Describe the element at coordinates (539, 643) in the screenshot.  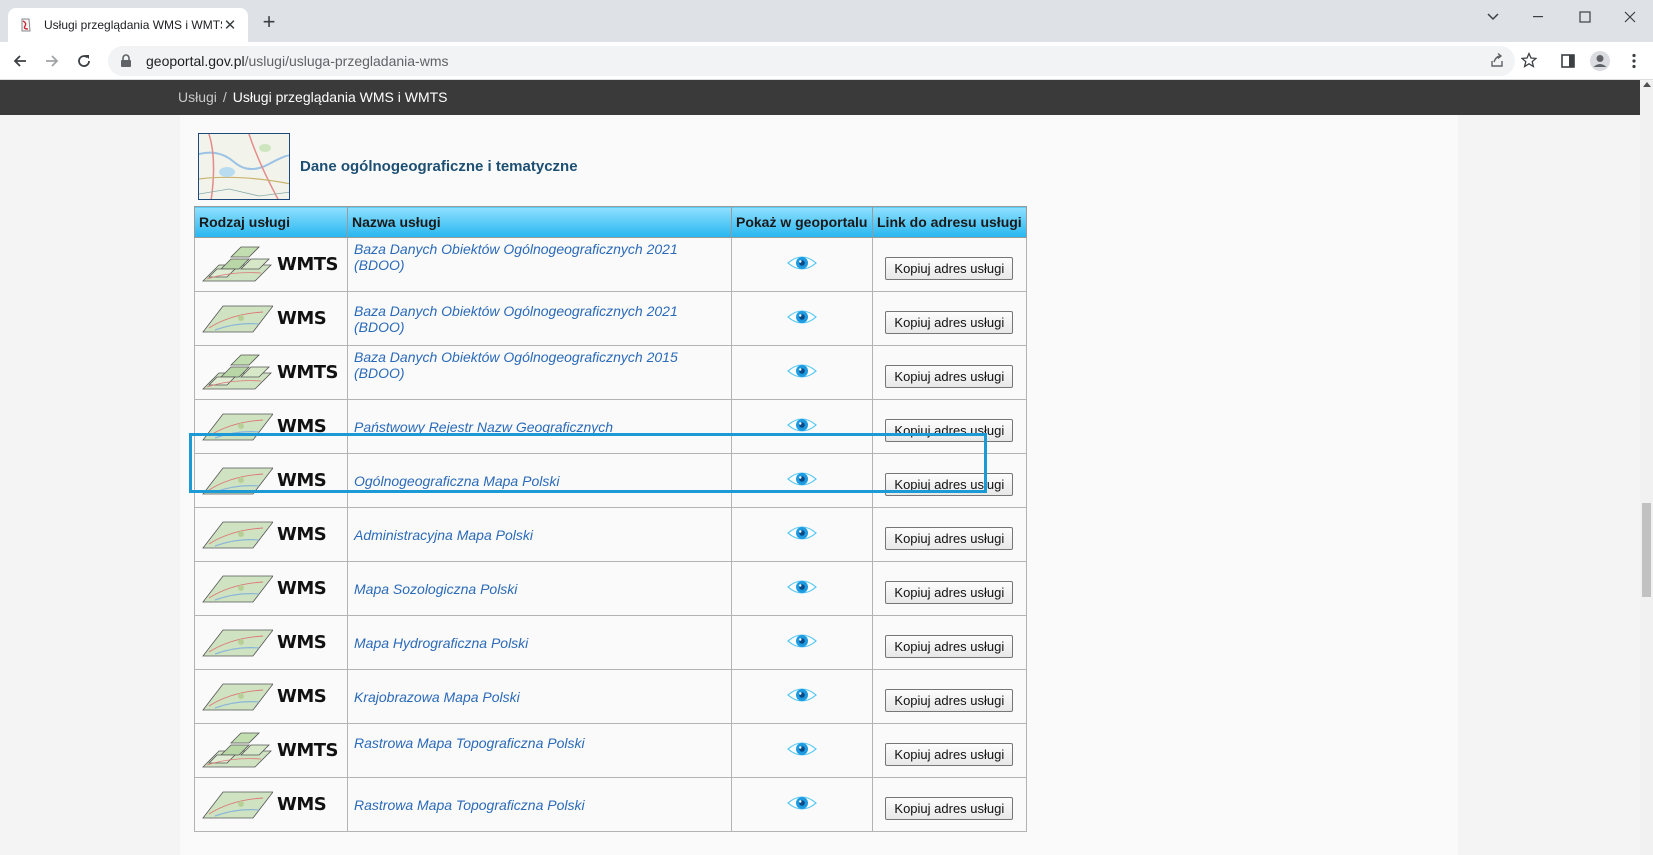
I see `service-name-link: Mapa Hydrograficzna Polski` at that location.